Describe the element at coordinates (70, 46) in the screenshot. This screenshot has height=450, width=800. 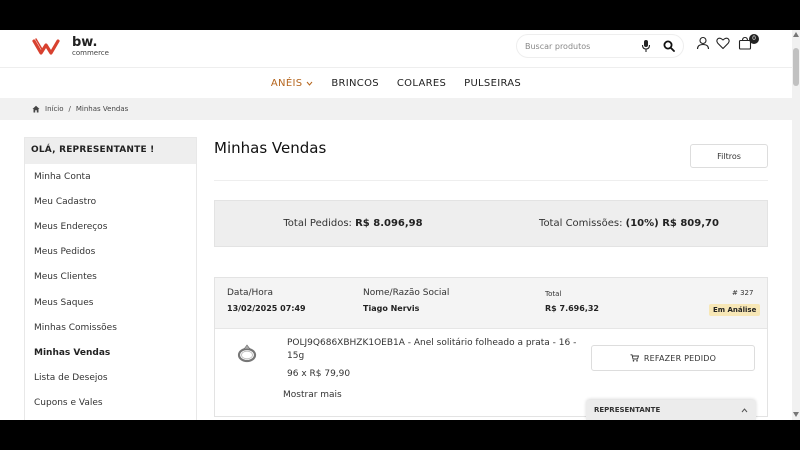
I see `logo: bw. commerce` at that location.